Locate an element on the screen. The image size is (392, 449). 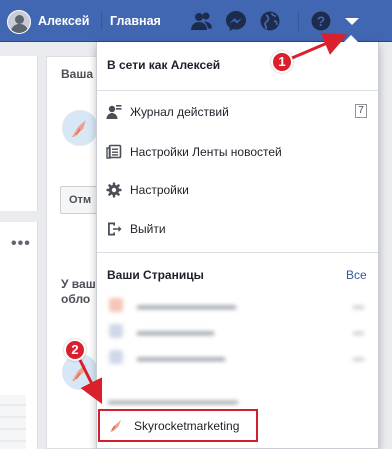
menu-item-label: Выйти is located at coordinates (148, 229).